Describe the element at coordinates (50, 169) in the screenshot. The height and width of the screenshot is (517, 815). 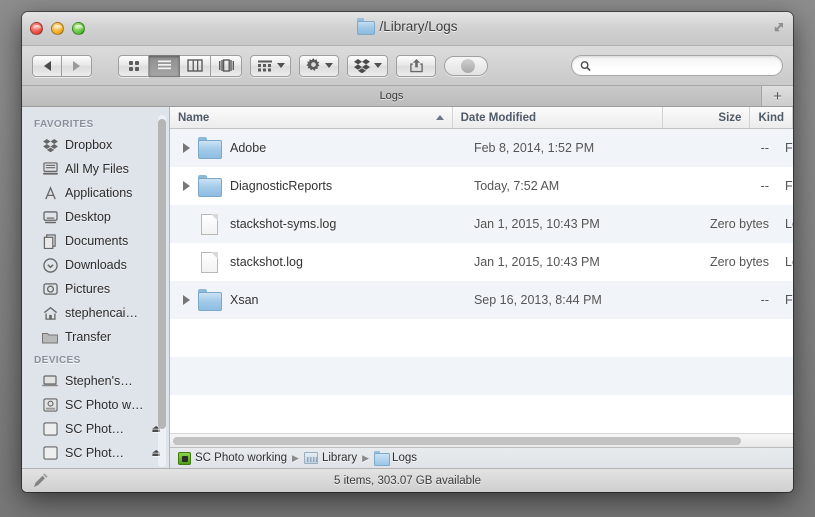
I see `all-my-files-icon` at that location.